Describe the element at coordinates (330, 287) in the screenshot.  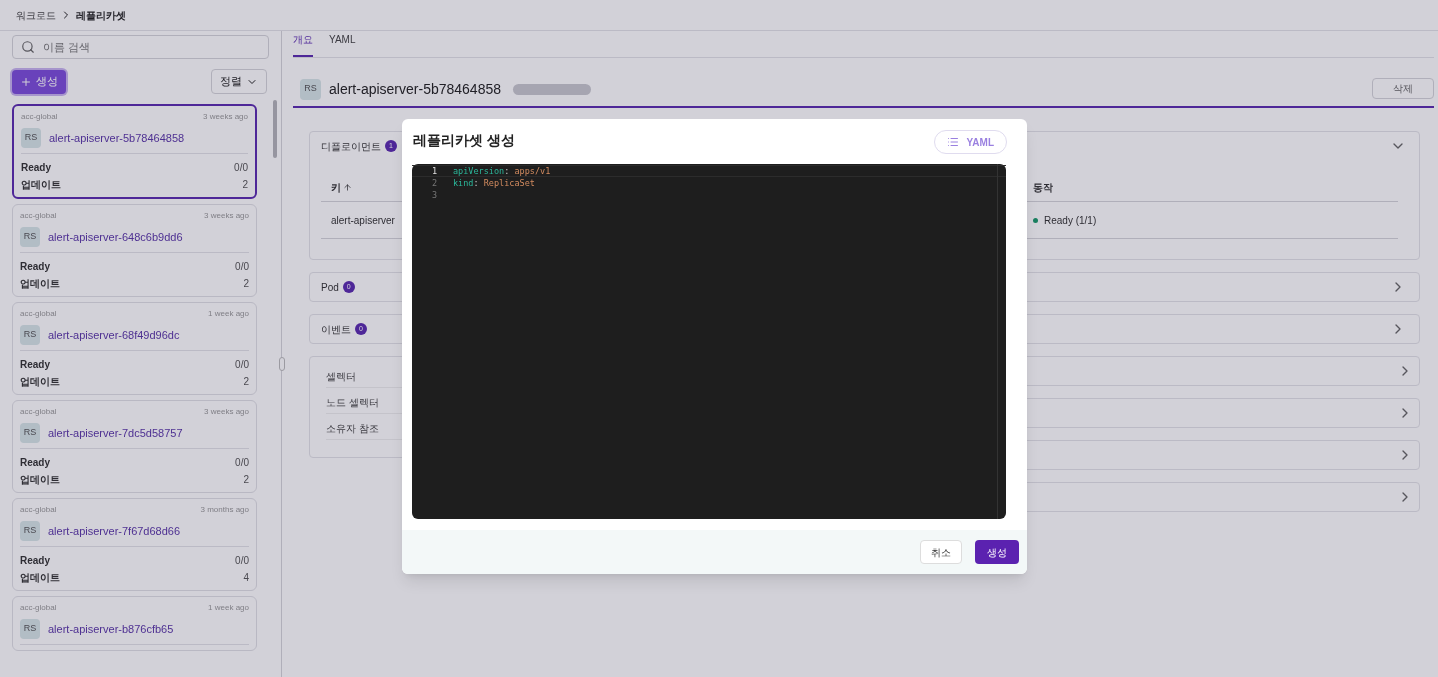
I see `section-title: Pod` at that location.